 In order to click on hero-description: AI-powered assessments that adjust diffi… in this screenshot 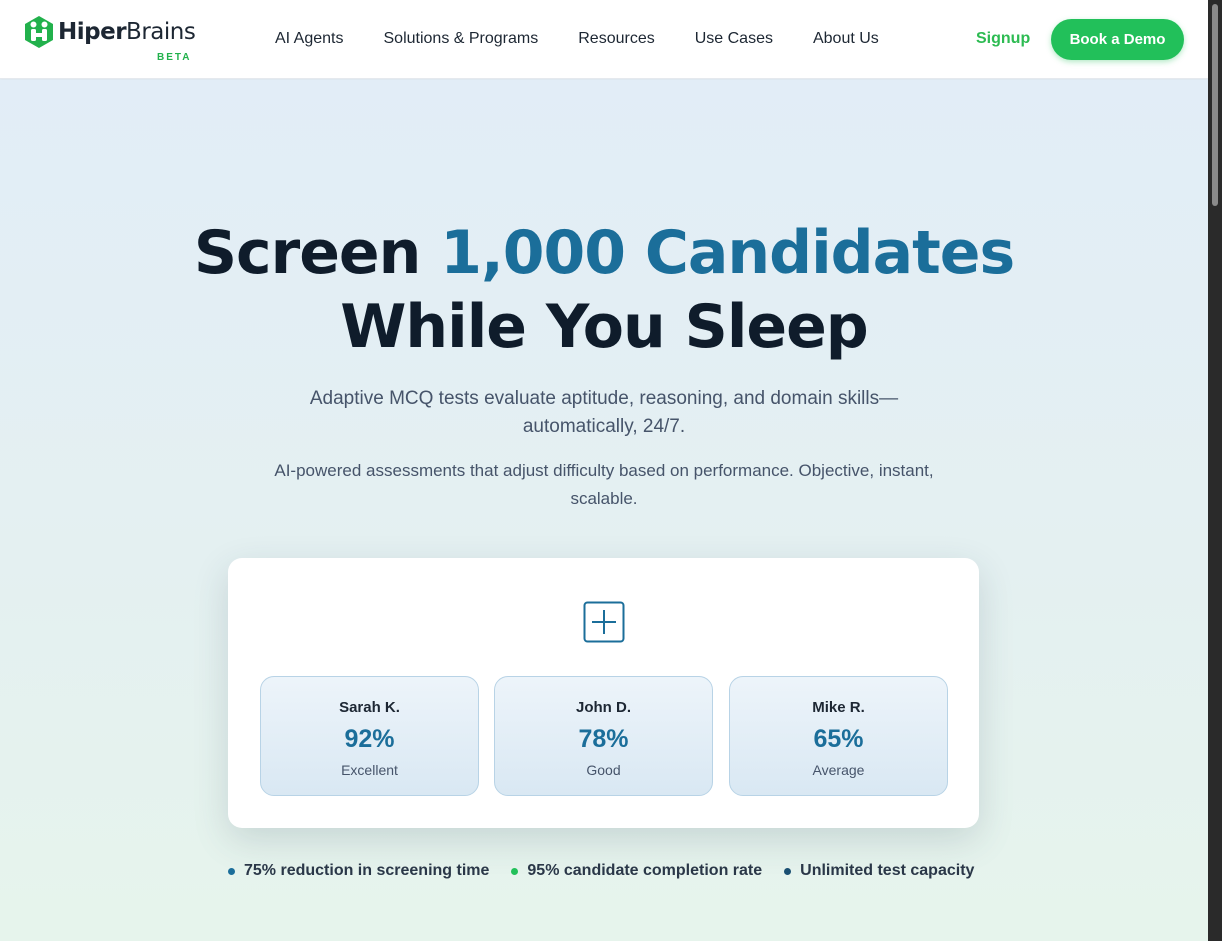, I will do `click(604, 484)`.